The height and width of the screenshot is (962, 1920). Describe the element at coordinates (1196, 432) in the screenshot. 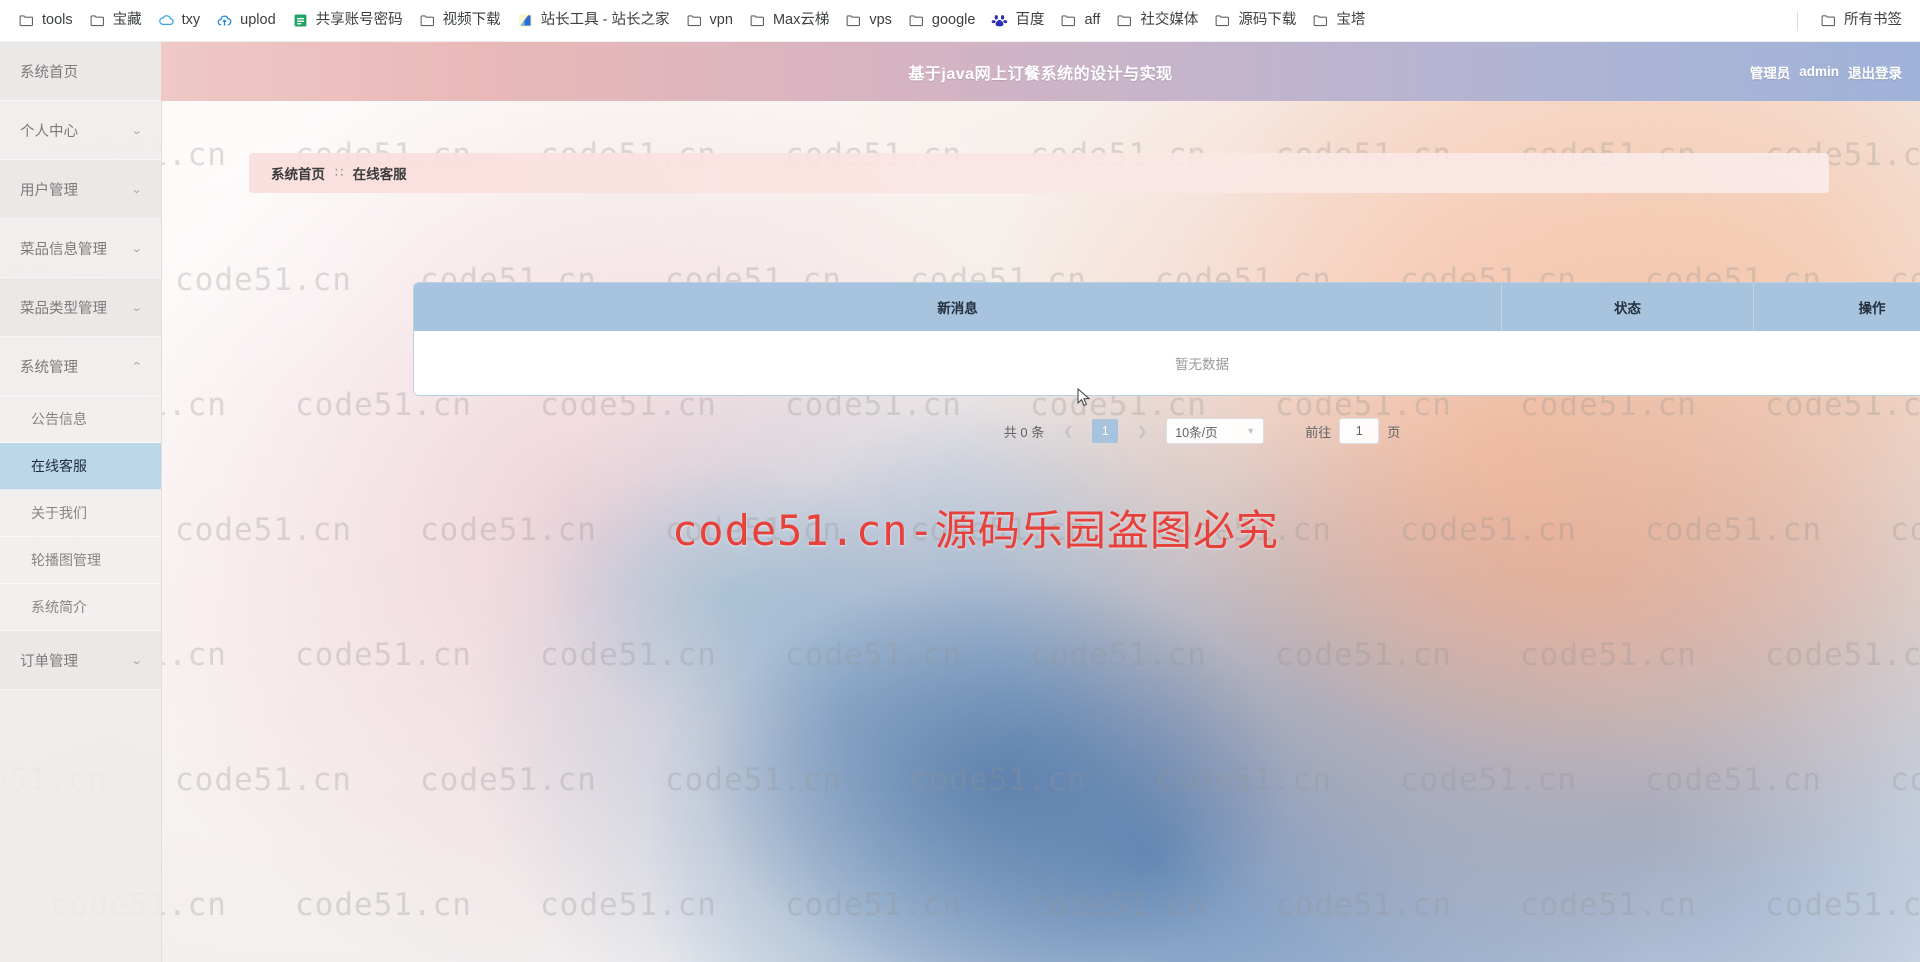

I see `page-size-value: 10条/页` at that location.